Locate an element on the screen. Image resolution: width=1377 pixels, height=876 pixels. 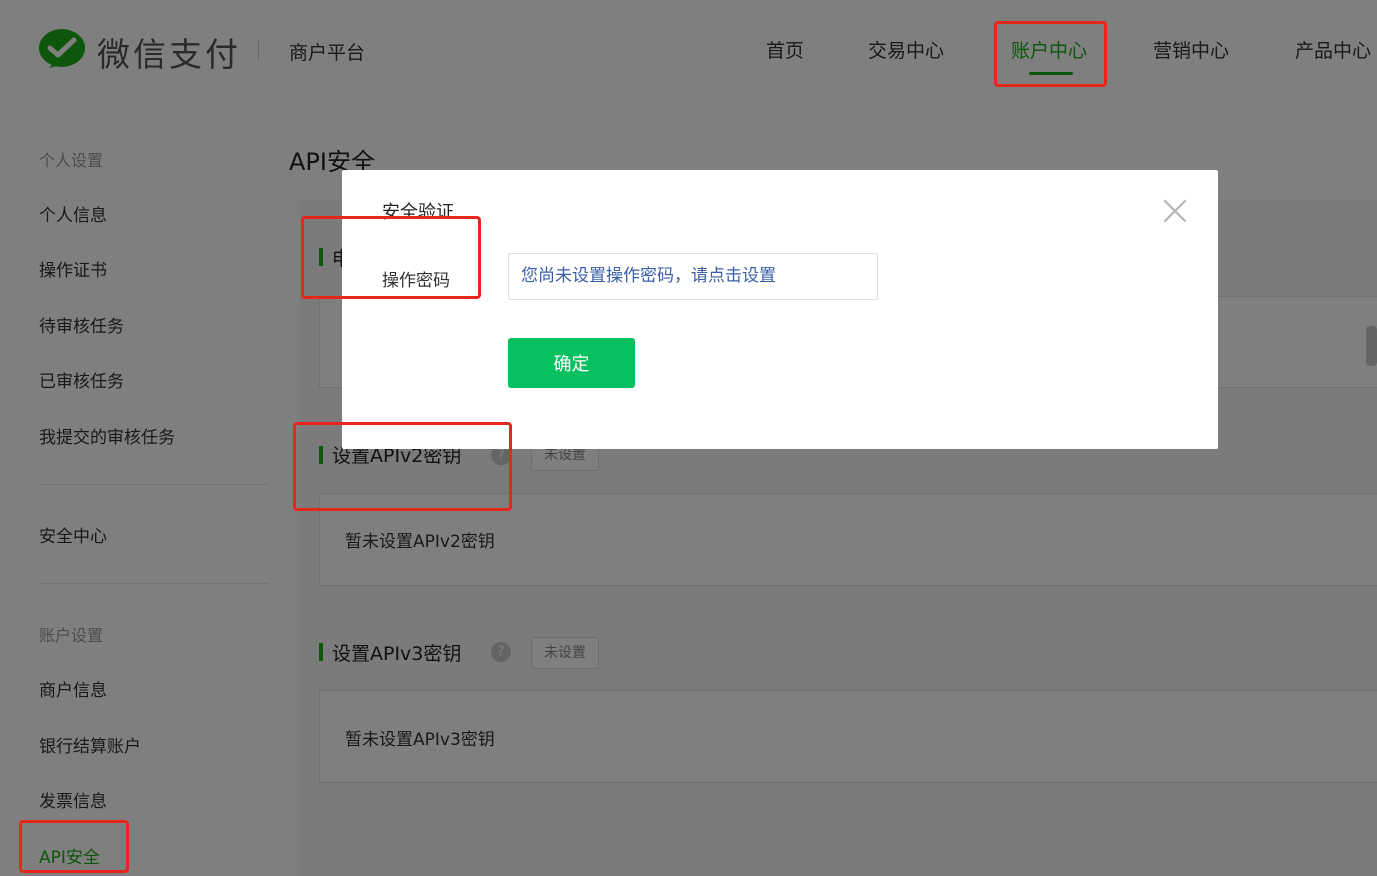
highlight-box-password-label is located at coordinates (391, 257).